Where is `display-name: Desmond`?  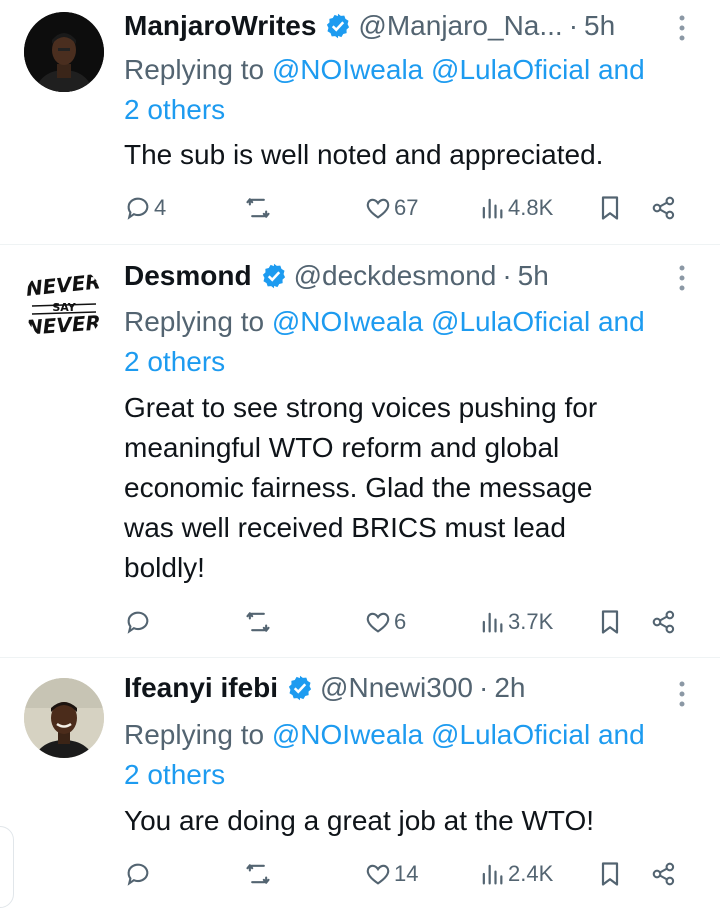 display-name: Desmond is located at coordinates (188, 276).